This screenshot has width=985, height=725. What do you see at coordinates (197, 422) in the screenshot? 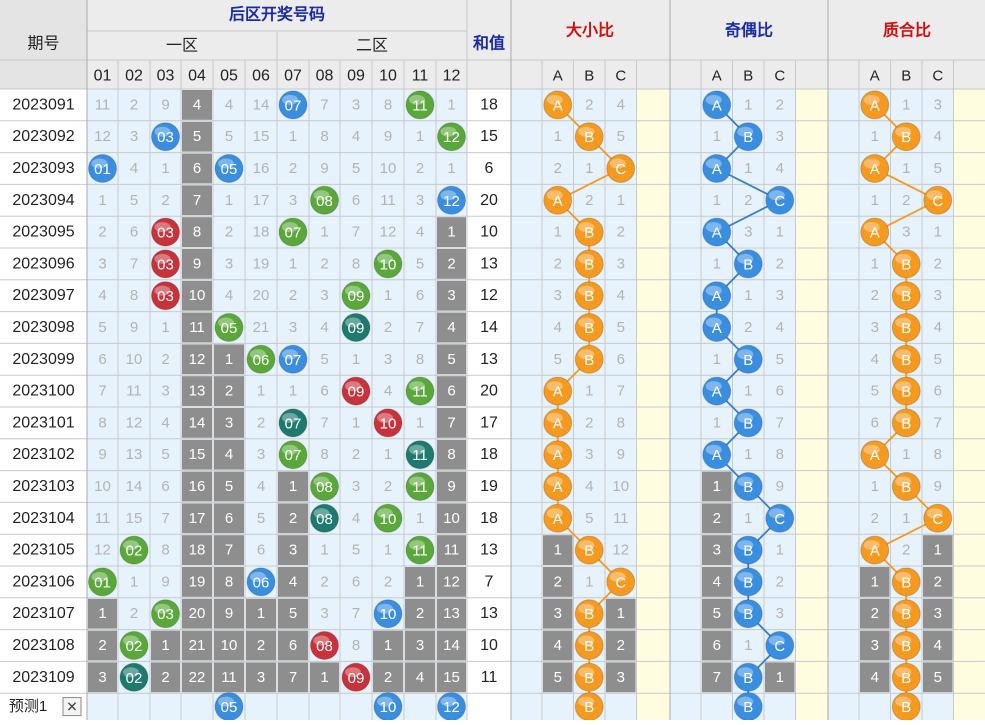
I see `omission-value: 14` at bounding box center [197, 422].